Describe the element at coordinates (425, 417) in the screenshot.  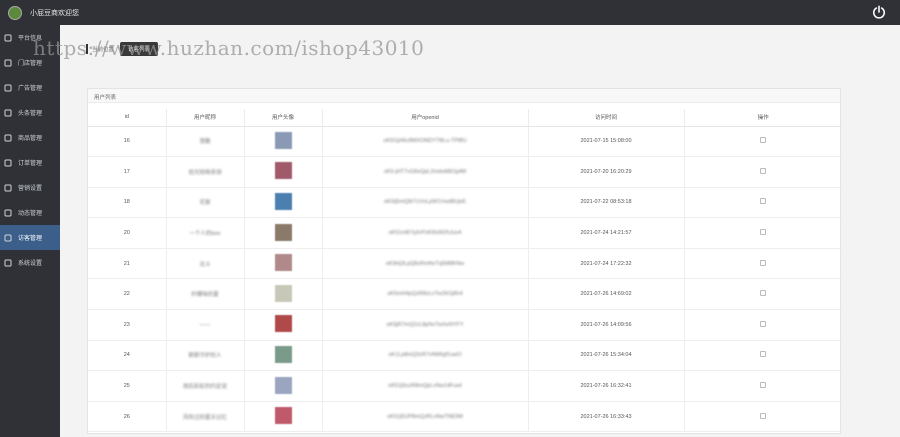
I see `cell-openid: oK51j5UP8mQzRLvNwTNE5M` at that location.